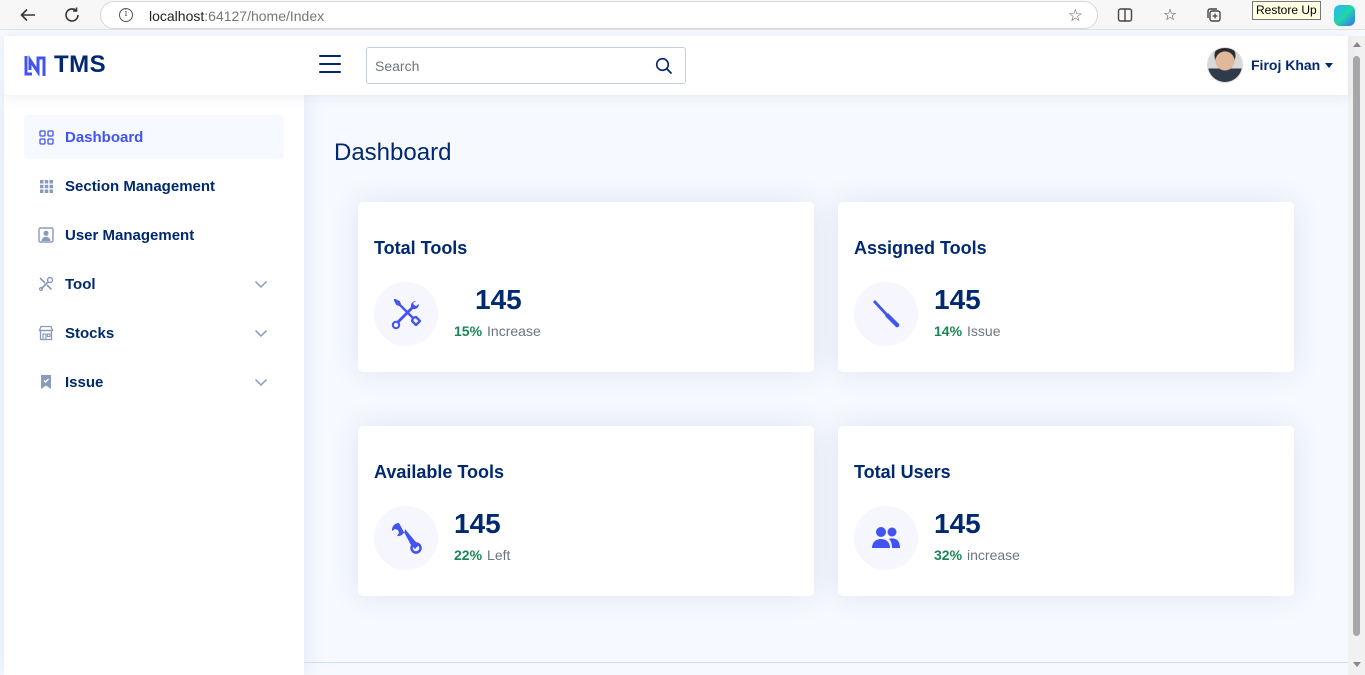 The width and height of the screenshot is (1365, 675). Describe the element at coordinates (80, 284) in the screenshot. I see `sidebar-item-label: Tool` at that location.